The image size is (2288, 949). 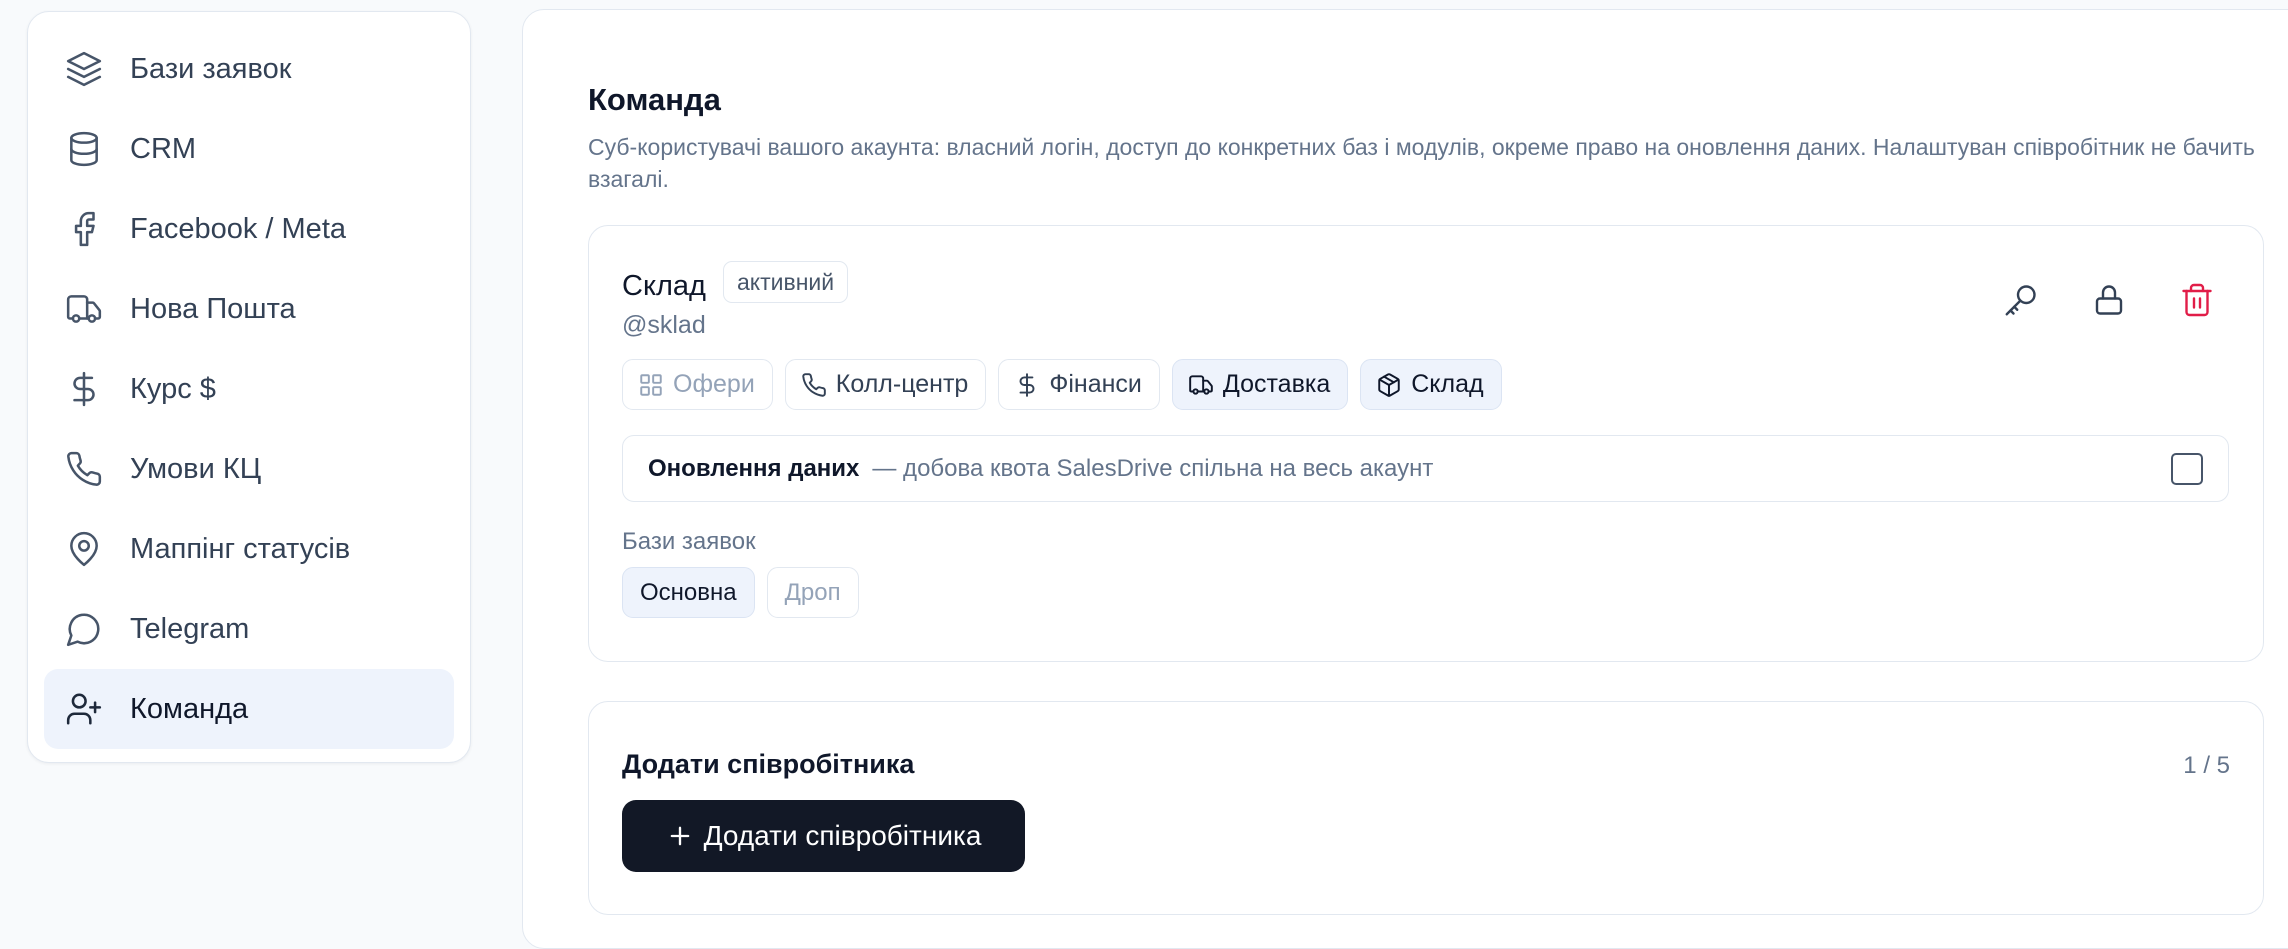 I want to click on sidebar-item-label: Бази заявок, so click(x=211, y=68).